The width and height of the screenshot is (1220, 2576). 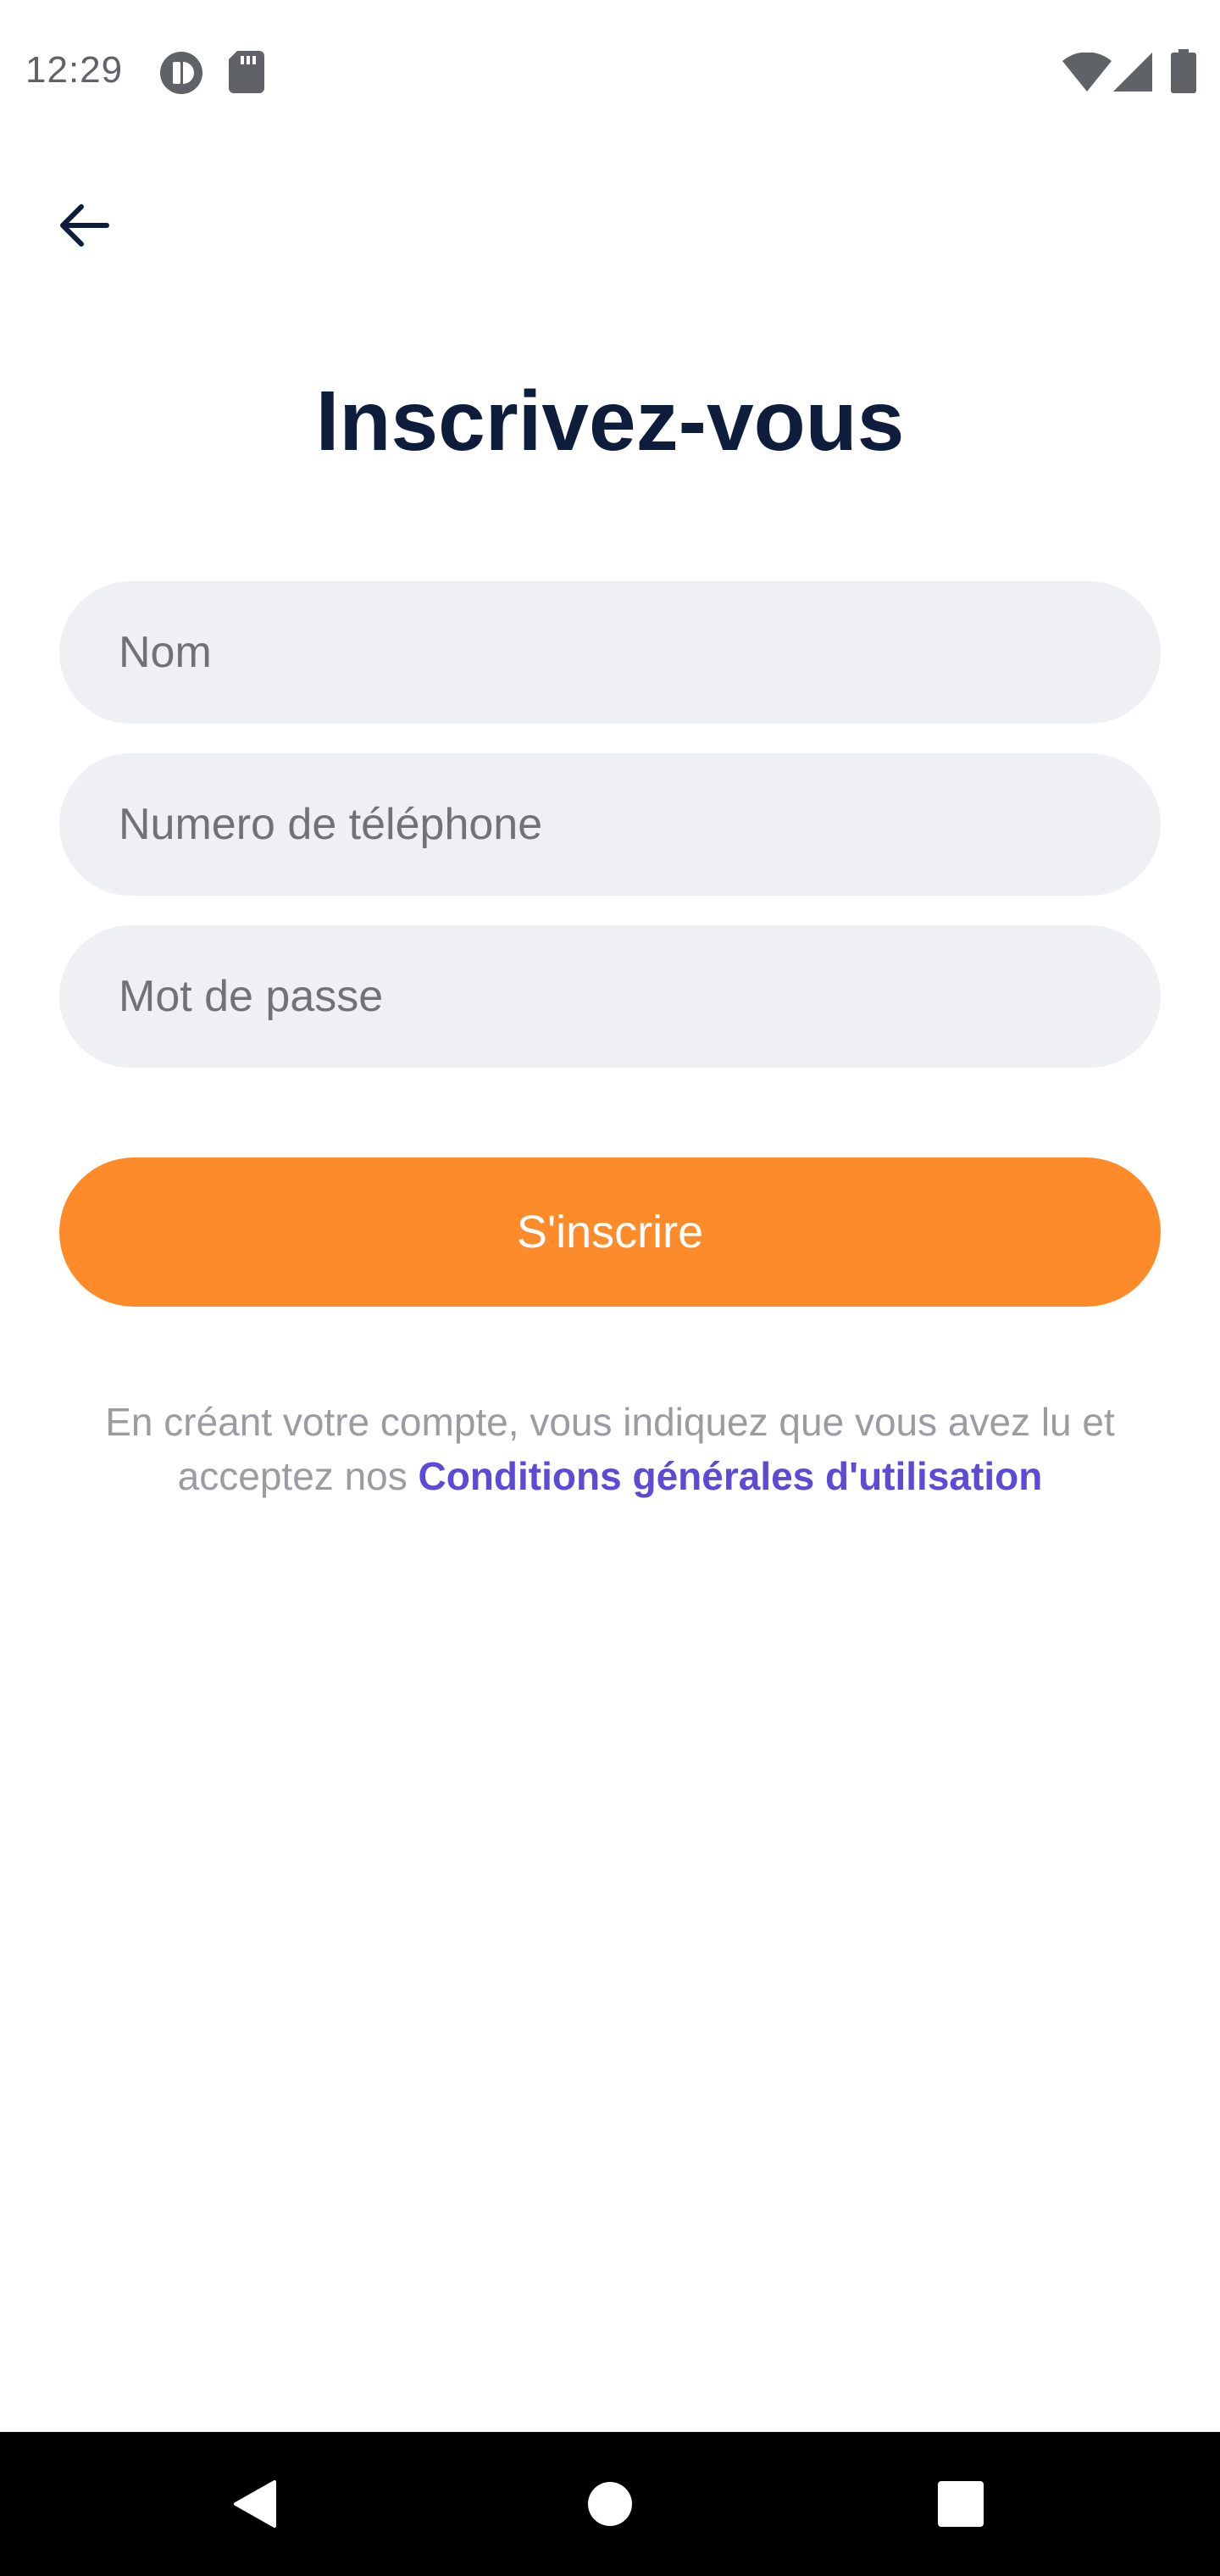 I want to click on recents-square-icon, so click(x=961, y=2504).